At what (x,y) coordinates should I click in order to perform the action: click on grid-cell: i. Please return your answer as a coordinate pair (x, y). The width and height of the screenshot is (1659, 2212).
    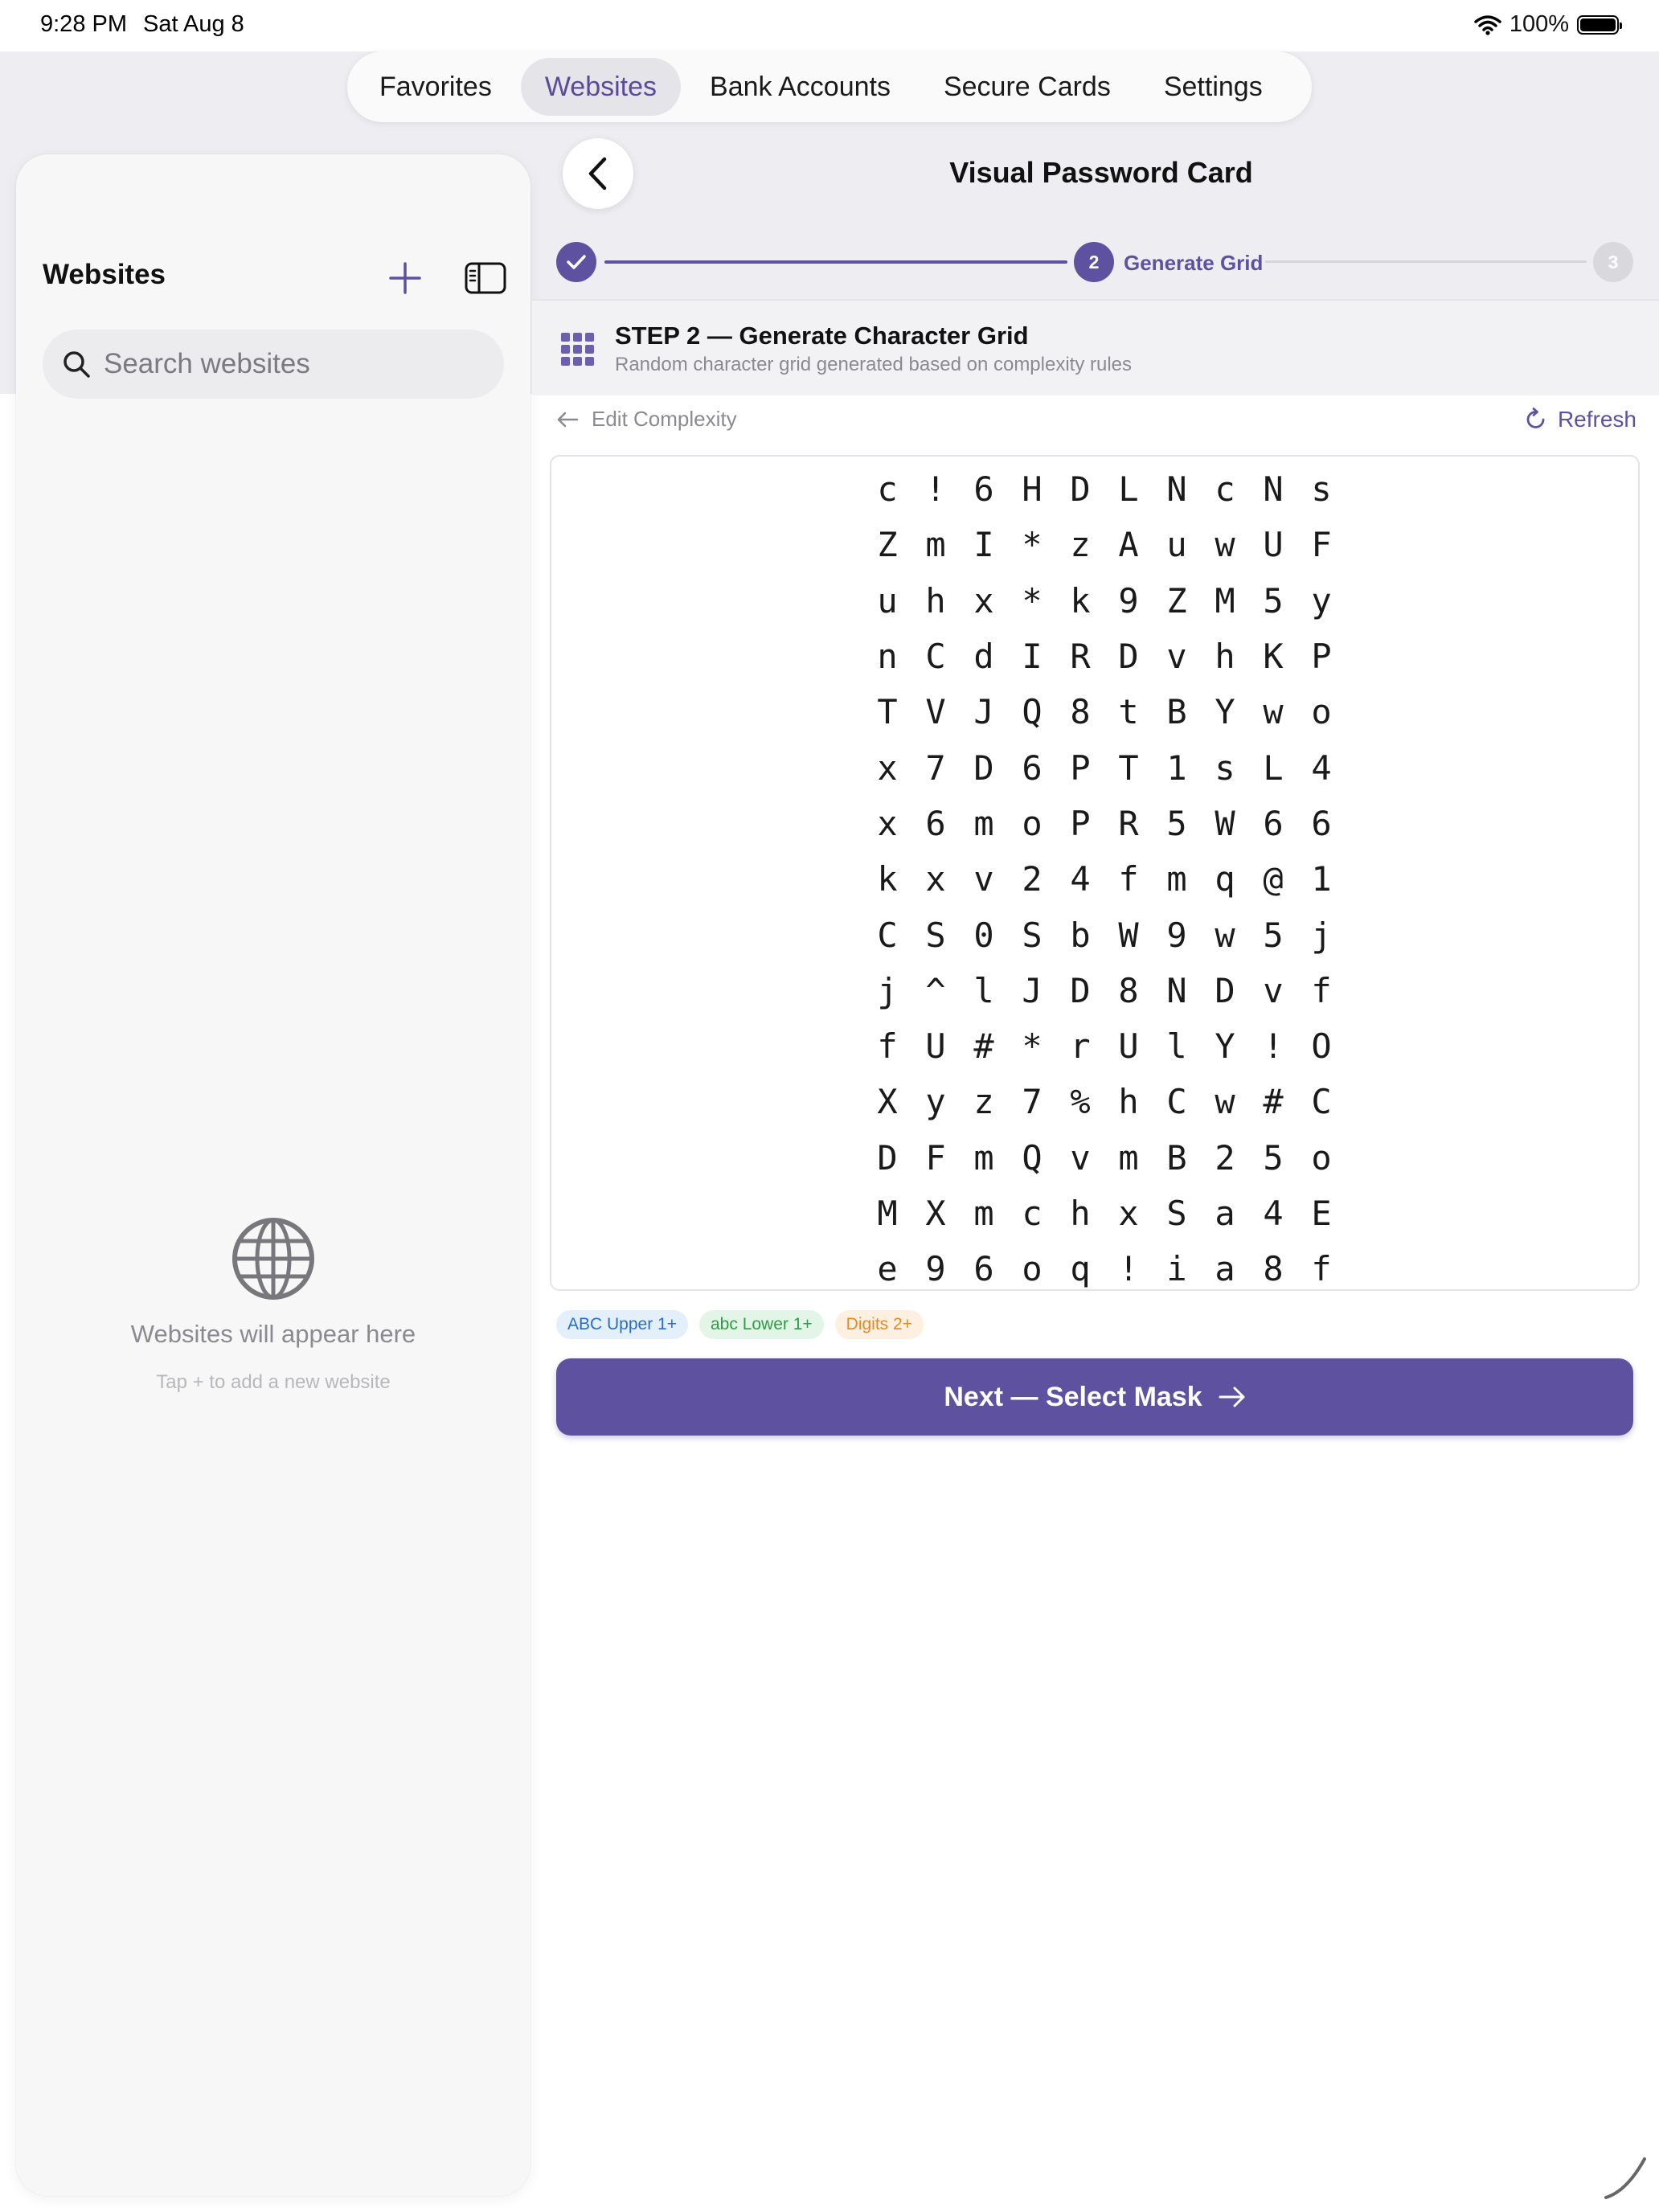
    Looking at the image, I should click on (1176, 1269).